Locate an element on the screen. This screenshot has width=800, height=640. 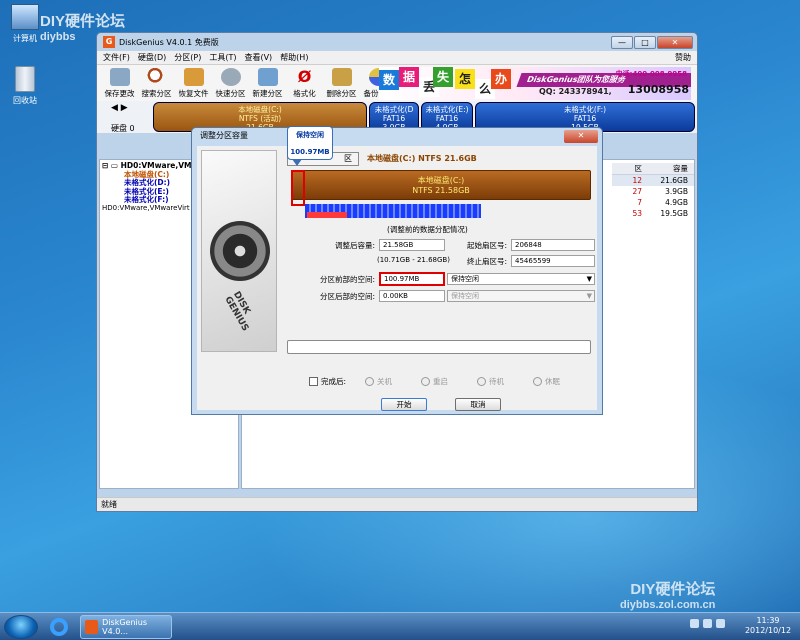
recover-files-button: 恢复文件 is located at coordinates (193, 83).